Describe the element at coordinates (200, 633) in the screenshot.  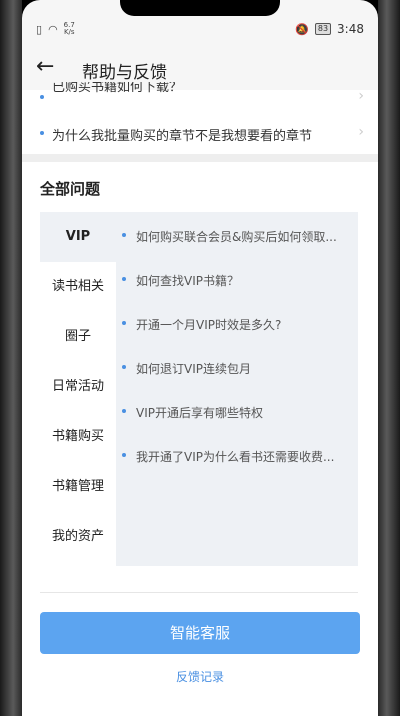
I see `smart-service-button: 智能客服` at that location.